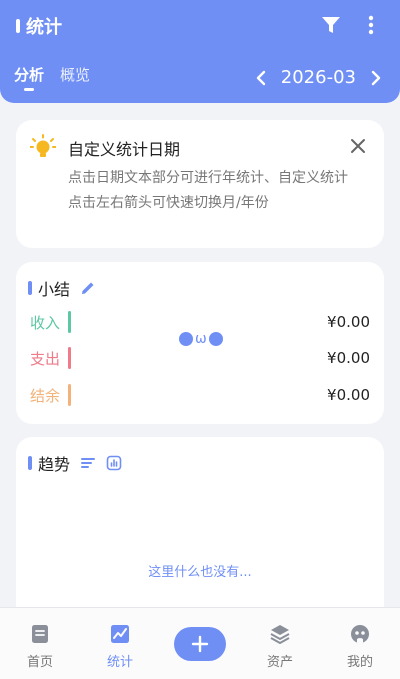 This screenshot has height=679, width=400. What do you see at coordinates (120, 634) in the screenshot?
I see `chart-icon` at bounding box center [120, 634].